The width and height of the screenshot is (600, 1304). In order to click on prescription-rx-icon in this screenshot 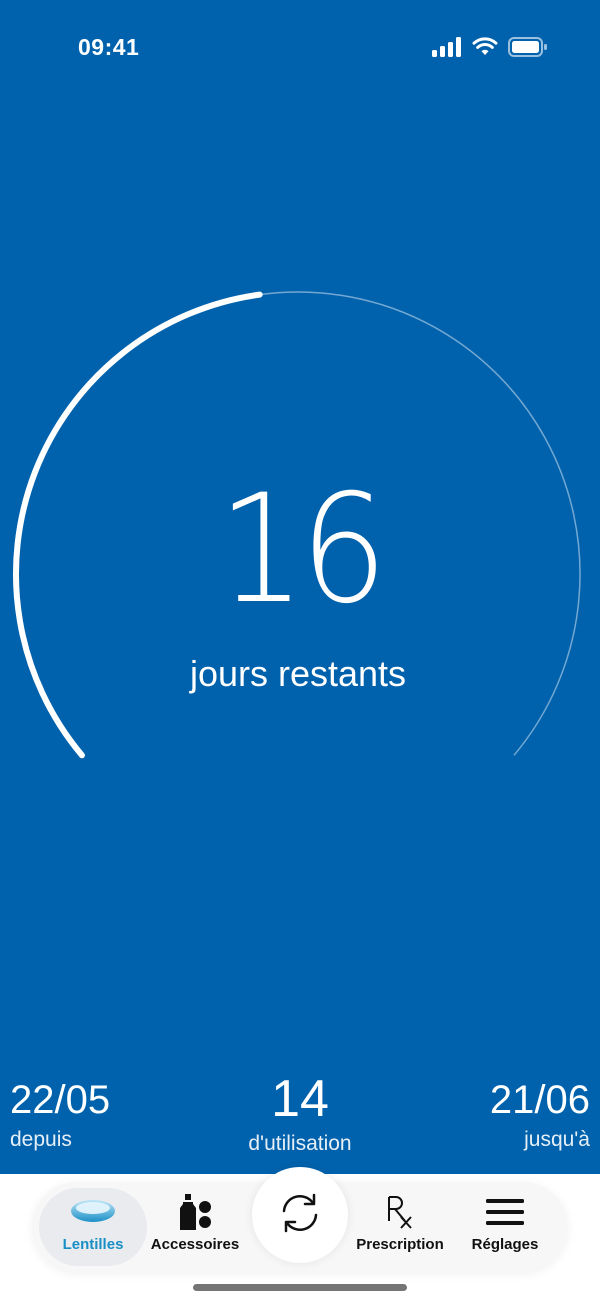, I will do `click(400, 1212)`.